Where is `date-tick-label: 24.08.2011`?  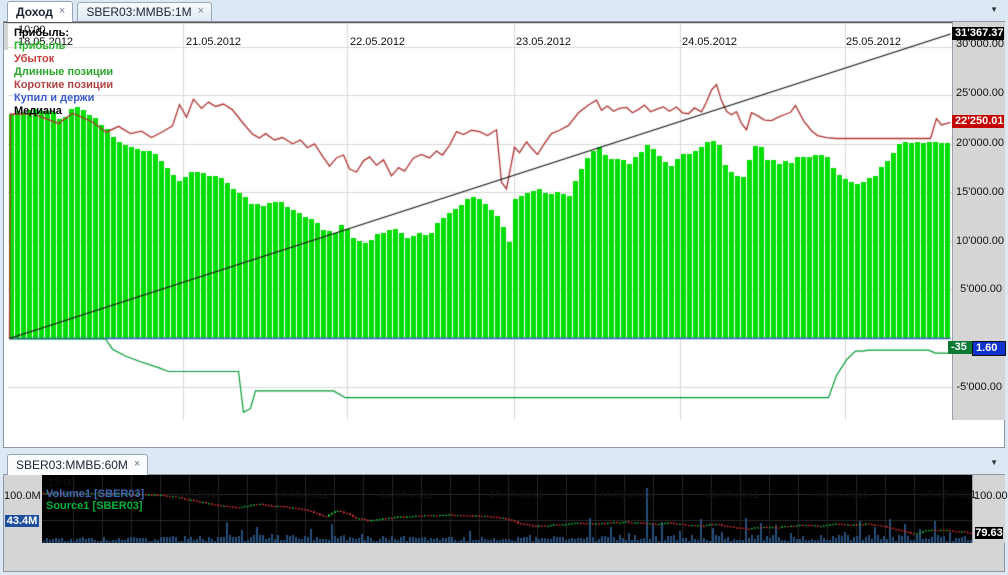 date-tick-label: 24.08.2011 is located at coordinates (625, 495).